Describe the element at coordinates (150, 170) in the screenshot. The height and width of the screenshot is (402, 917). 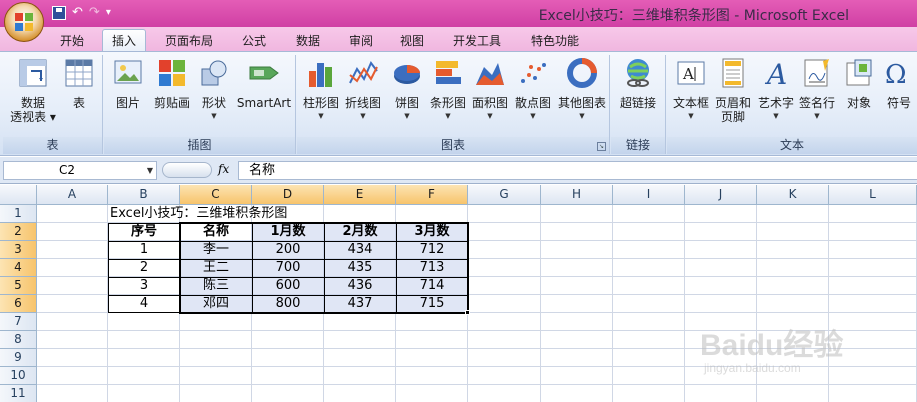
I see `name-box-dropdown-icon: ▼` at that location.